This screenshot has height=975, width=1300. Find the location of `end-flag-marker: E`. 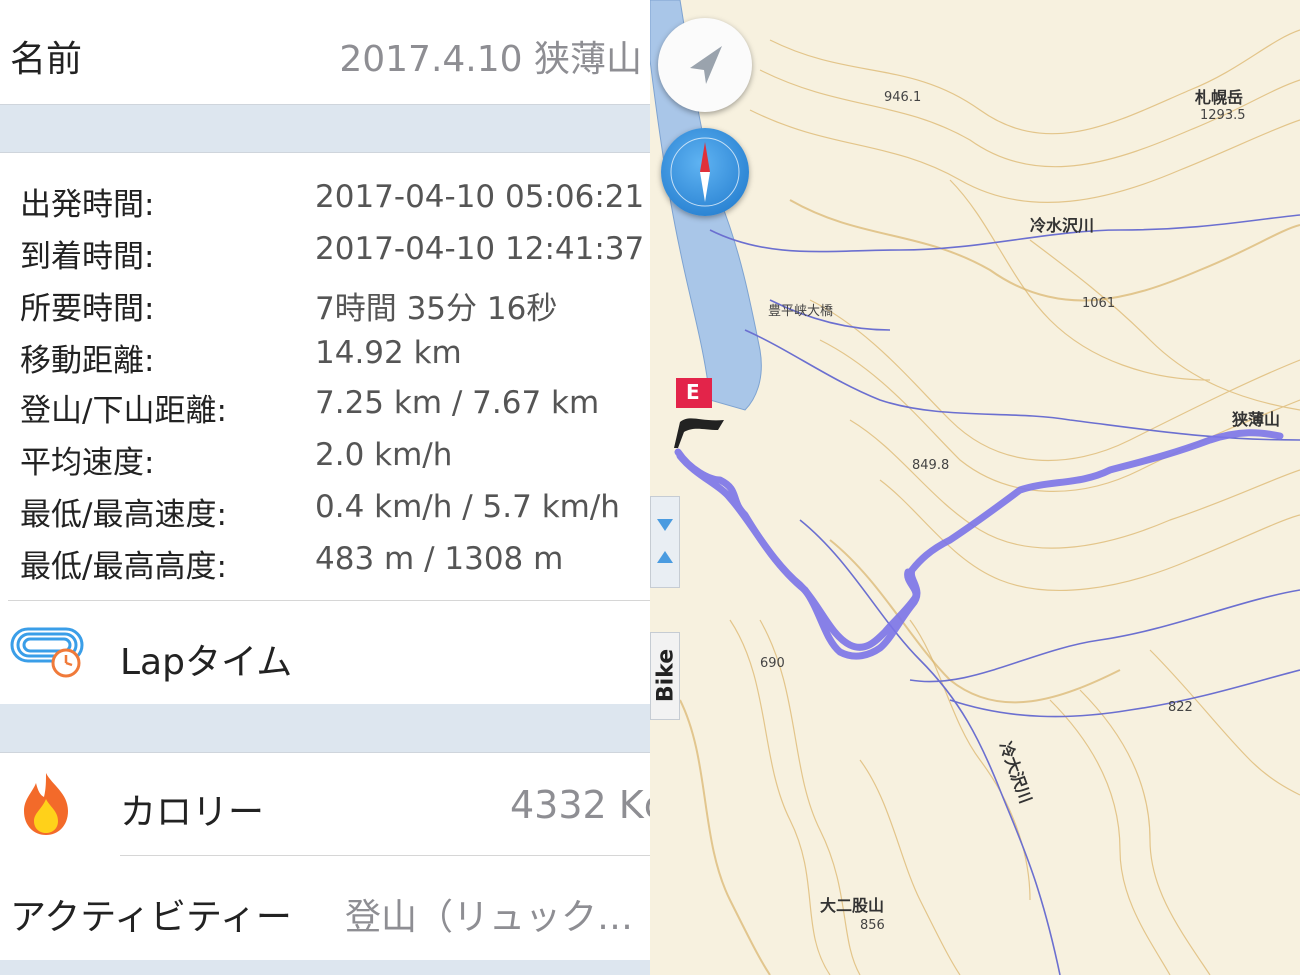

end-flag-marker: E is located at coordinates (704, 415).